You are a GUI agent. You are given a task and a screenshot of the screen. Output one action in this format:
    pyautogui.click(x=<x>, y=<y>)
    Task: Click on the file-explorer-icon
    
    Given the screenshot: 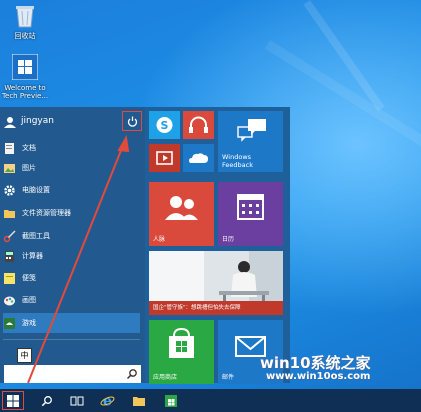 What is the action you would take?
    pyautogui.click(x=139, y=401)
    